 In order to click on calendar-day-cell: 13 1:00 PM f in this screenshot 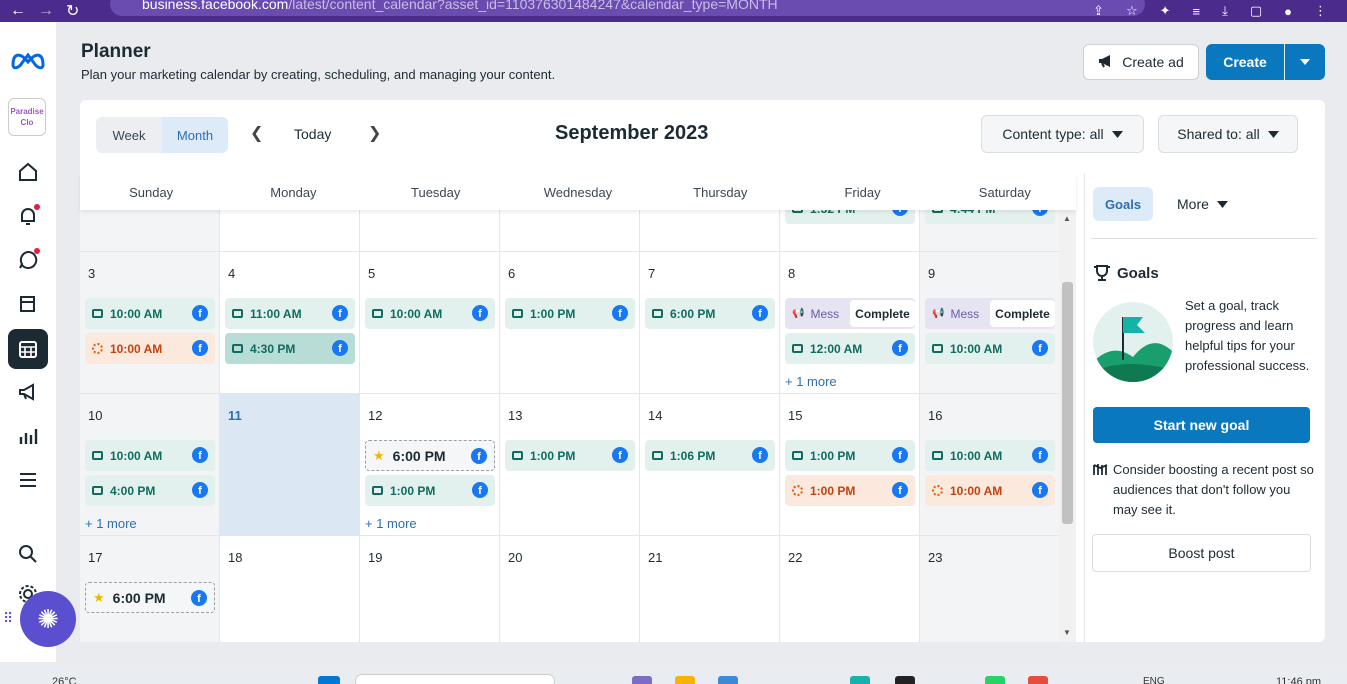, I will do `click(570, 465)`.